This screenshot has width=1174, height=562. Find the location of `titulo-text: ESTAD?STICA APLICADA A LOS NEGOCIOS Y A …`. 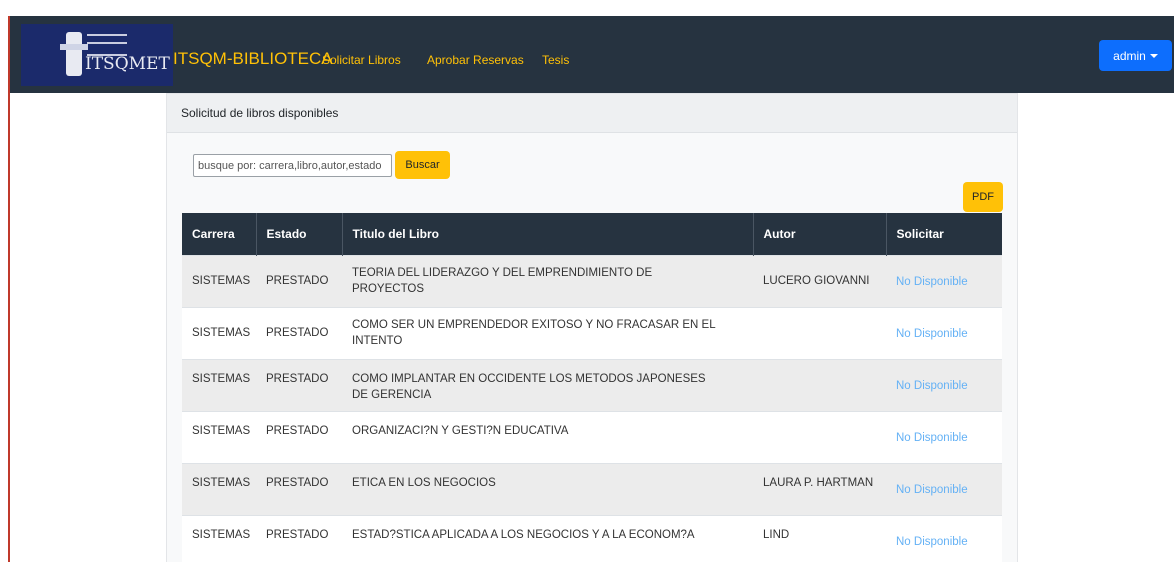

titulo-text: ESTAD?STICA APLICADA A LOS NEGOCIOS Y A … is located at coordinates (523, 534).